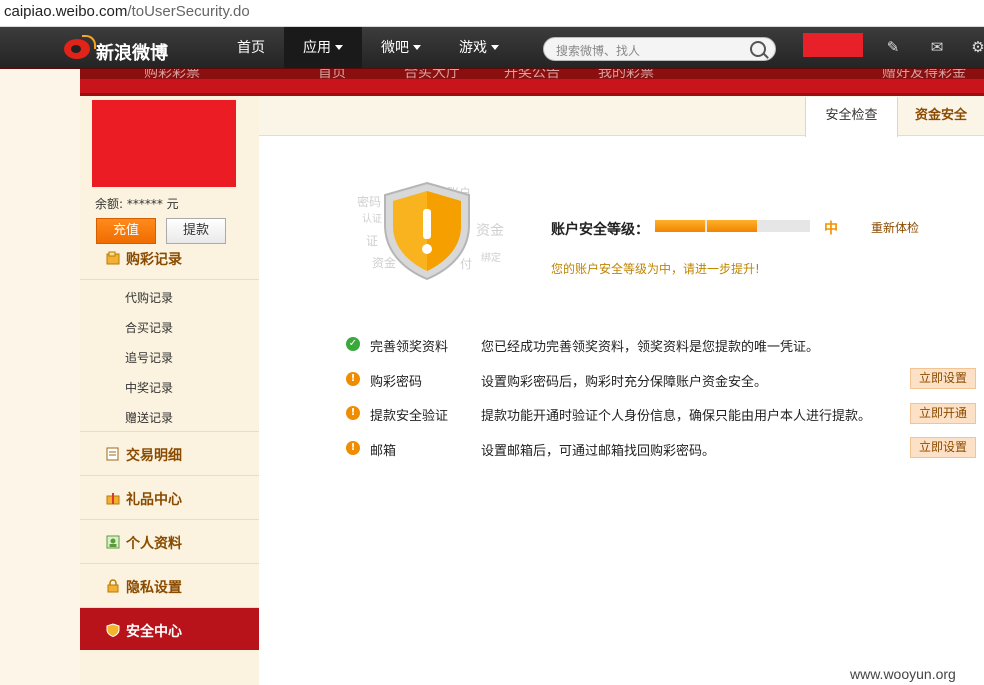 This screenshot has width=984, height=685. I want to click on profile-icon, so click(113, 542).